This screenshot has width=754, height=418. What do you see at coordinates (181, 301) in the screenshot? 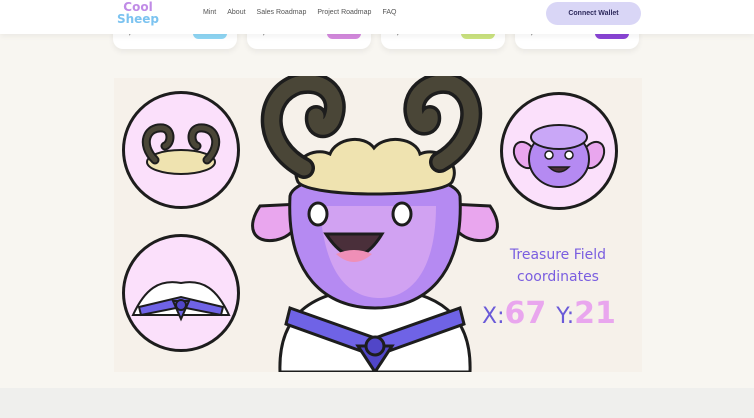
I see `collar-icon` at bounding box center [181, 301].